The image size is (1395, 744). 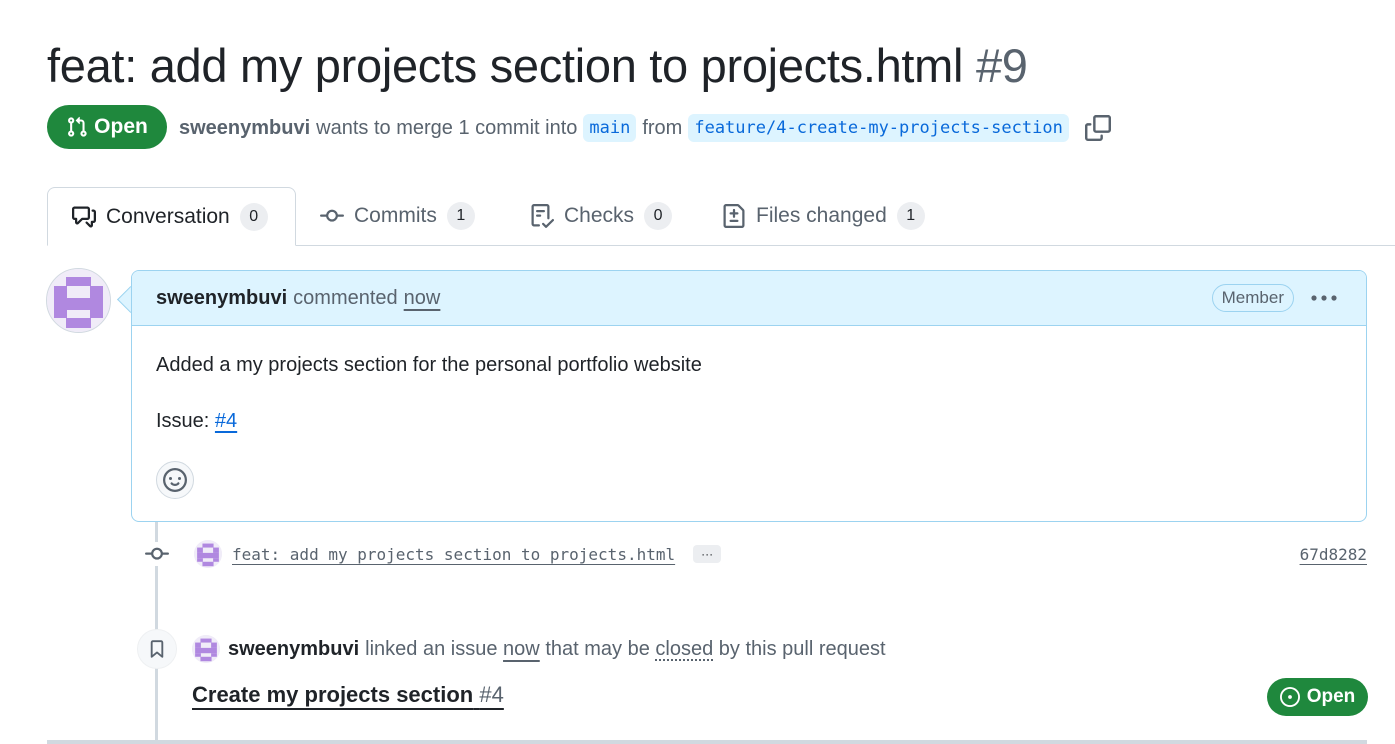 What do you see at coordinates (597, 648) in the screenshot?
I see `linked-text: that may be` at bounding box center [597, 648].